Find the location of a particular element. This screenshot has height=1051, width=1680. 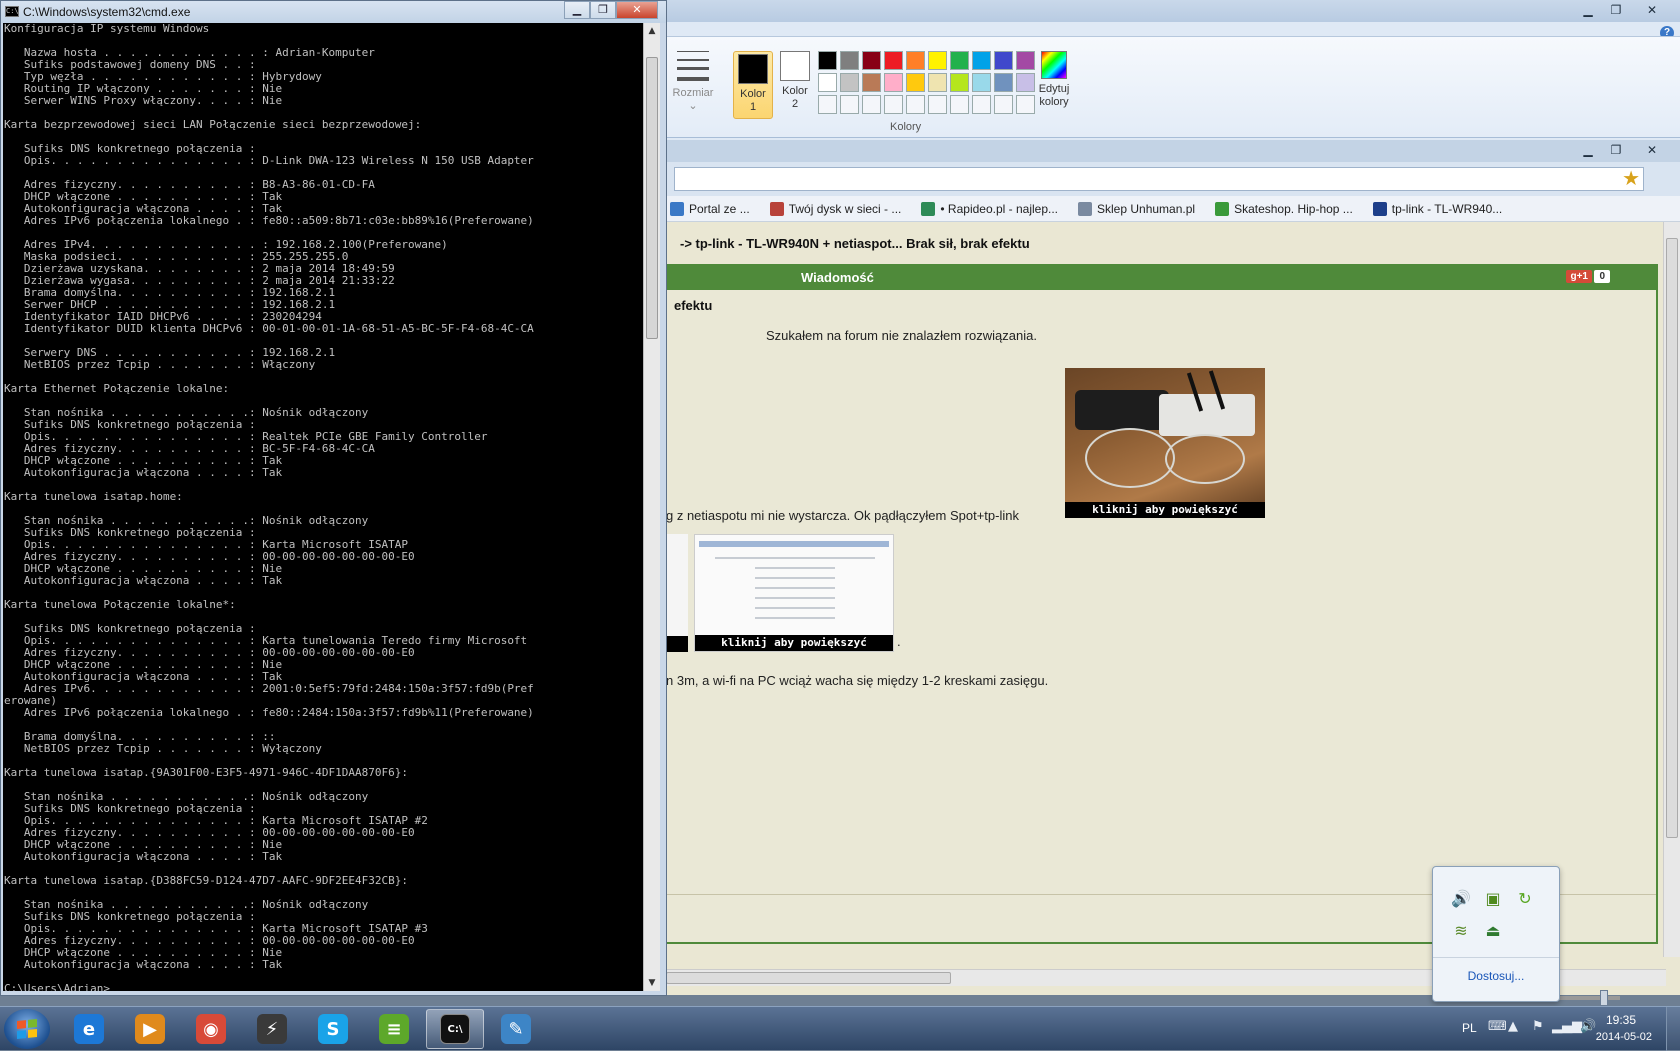

screenshot-thumbnail-image: kliknij aby powiększyć is located at coordinates (794, 593).